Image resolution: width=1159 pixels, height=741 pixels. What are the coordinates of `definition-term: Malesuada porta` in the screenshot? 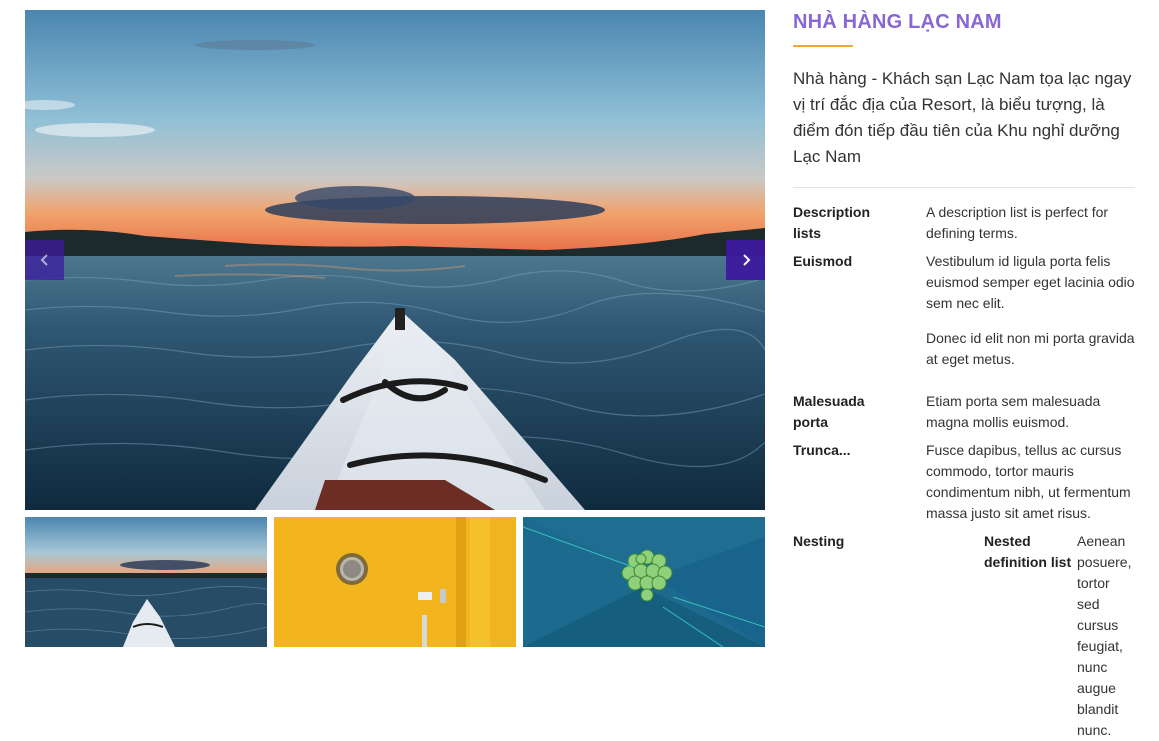 It's located at (829, 411).